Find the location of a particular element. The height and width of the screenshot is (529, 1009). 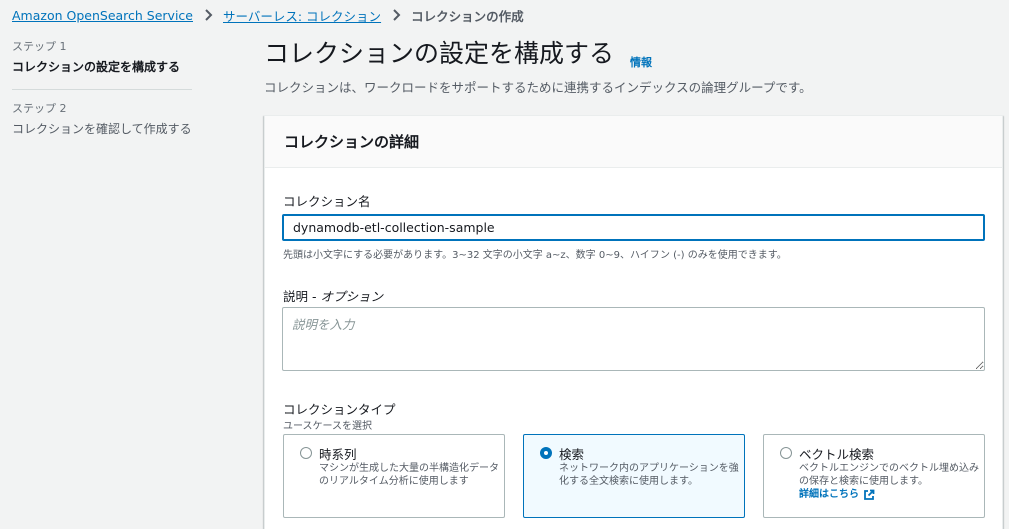

collection-type-label: コレクションタイプ is located at coordinates (339, 409).